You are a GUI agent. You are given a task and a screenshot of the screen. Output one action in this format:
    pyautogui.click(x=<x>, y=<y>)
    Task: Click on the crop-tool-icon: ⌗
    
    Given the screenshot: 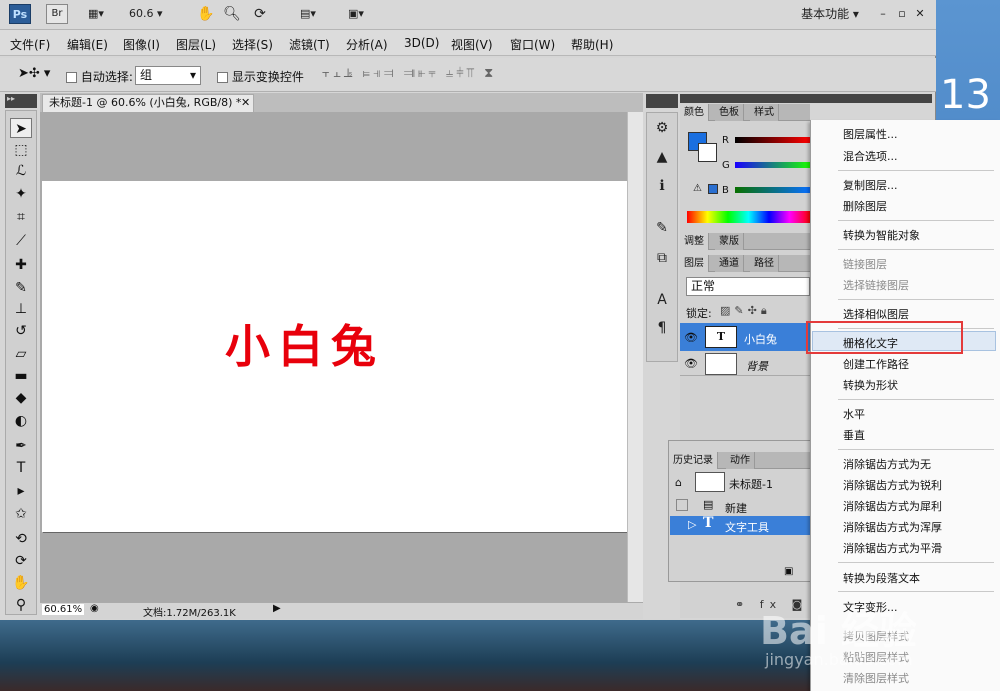 What is the action you would take?
    pyautogui.click(x=21, y=217)
    